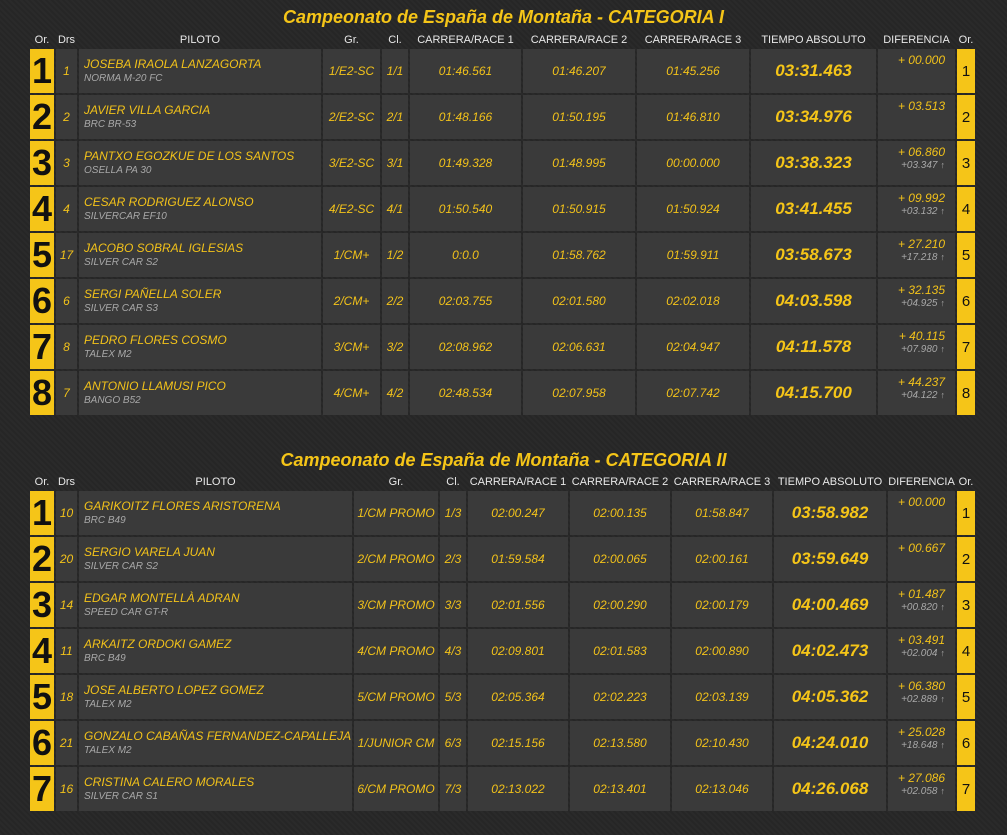  Describe the element at coordinates (396, 743) in the screenshot. I see `group-class: 1/JUNIOR CM` at that location.